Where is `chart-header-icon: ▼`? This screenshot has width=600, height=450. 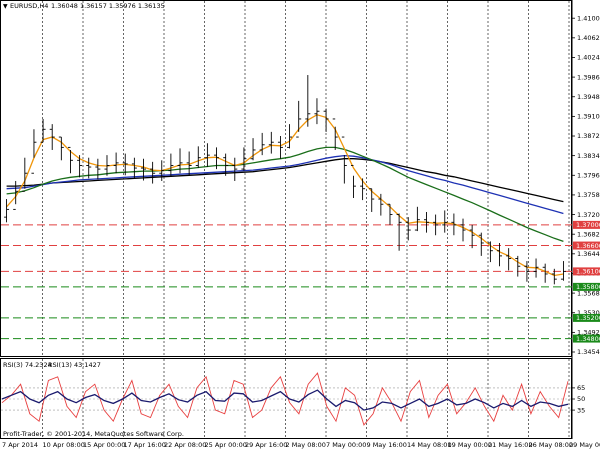
chart-header-icon: ▼ is located at coordinates (5, 6).